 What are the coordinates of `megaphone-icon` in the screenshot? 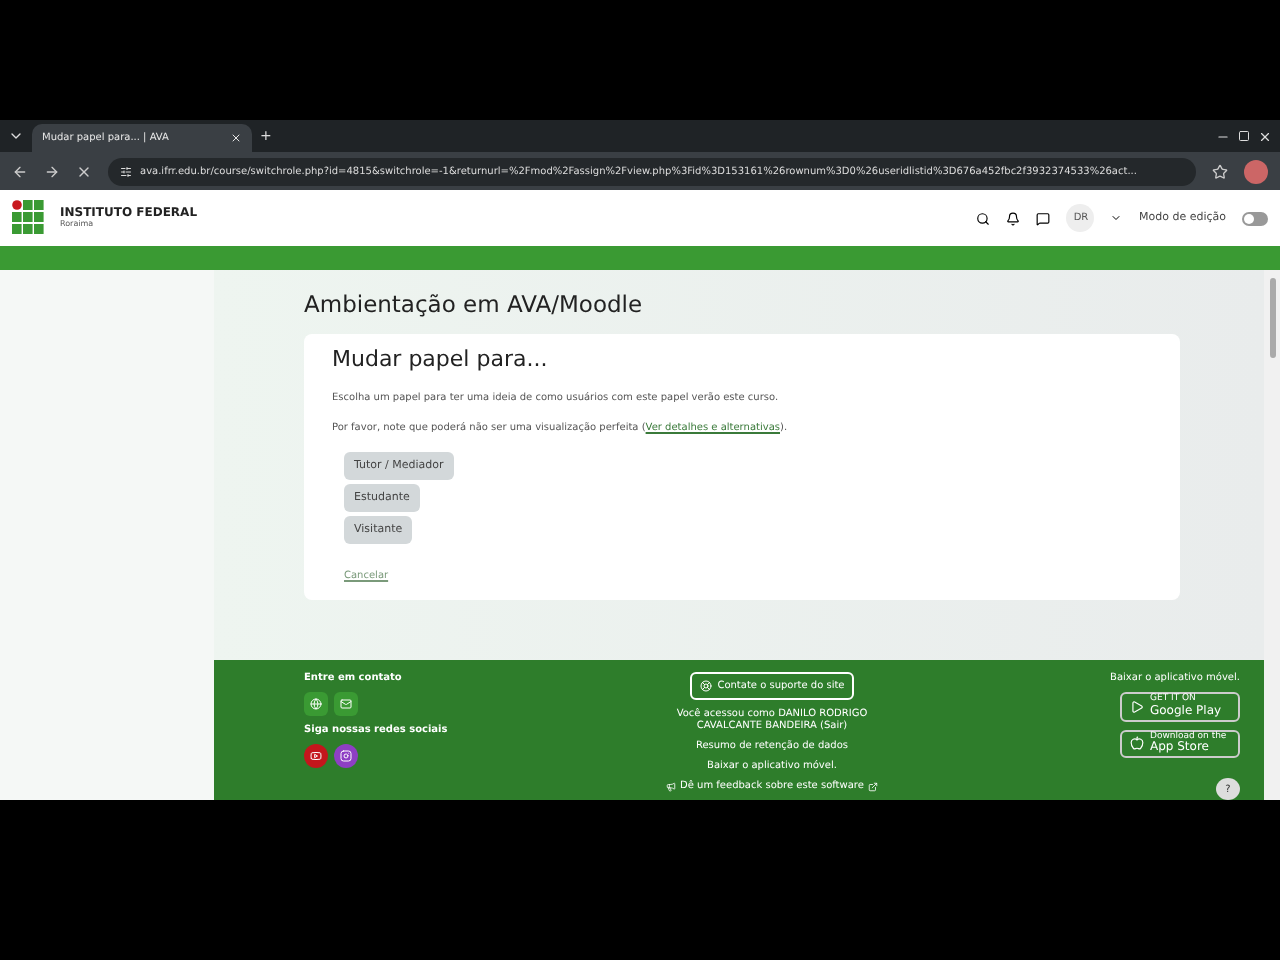 It's located at (671, 786).